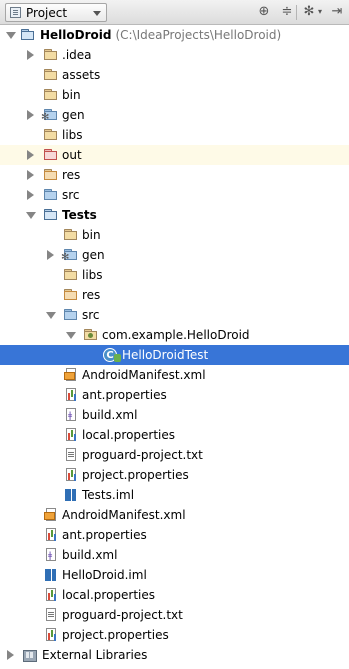 Image resolution: width=349 pixels, height=669 pixels. What do you see at coordinates (174, 315) in the screenshot?
I see `tree-node-tests-src: src` at bounding box center [174, 315].